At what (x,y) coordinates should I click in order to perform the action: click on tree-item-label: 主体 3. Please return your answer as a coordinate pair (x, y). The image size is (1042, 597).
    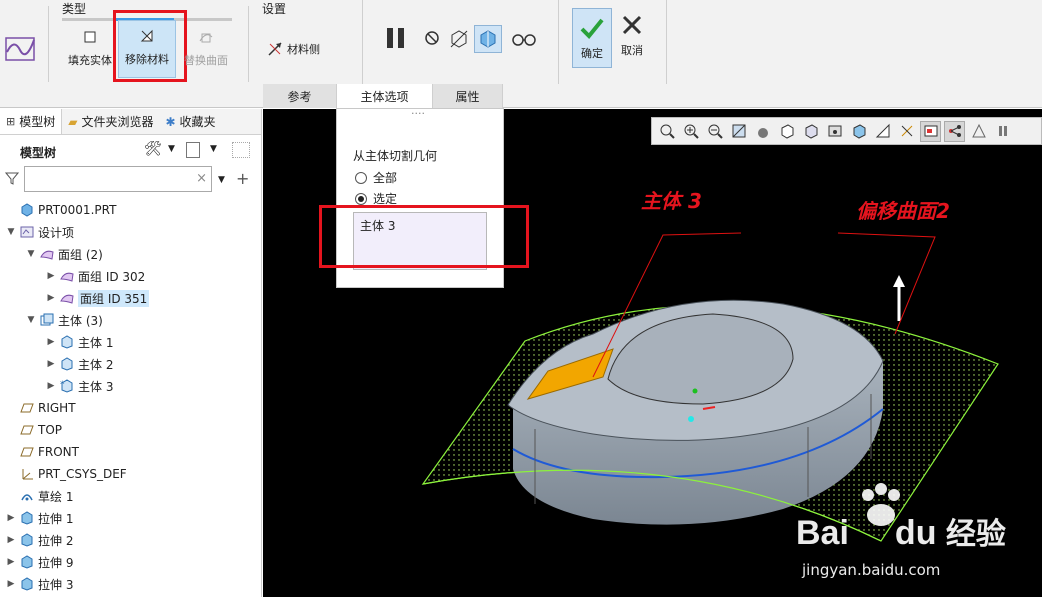
    Looking at the image, I should click on (96, 386).